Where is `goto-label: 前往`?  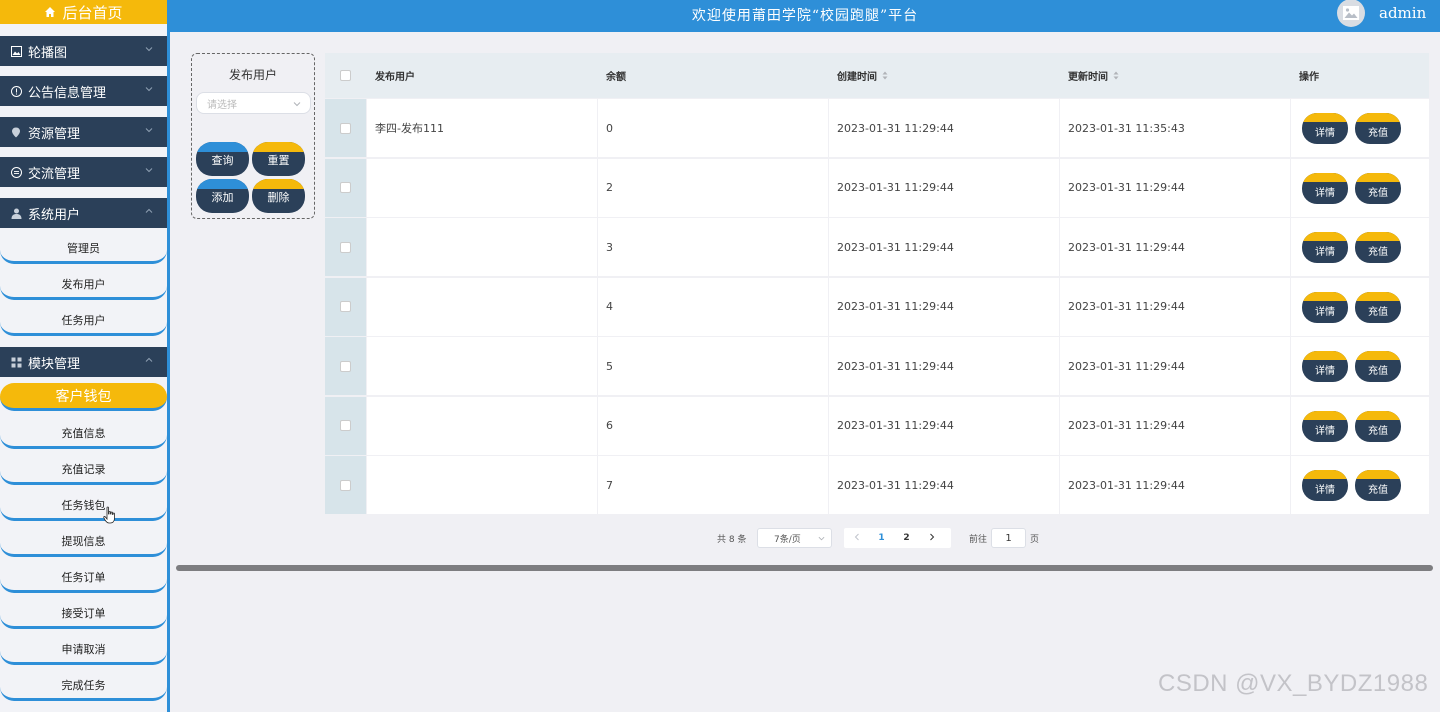 goto-label: 前往 is located at coordinates (978, 539).